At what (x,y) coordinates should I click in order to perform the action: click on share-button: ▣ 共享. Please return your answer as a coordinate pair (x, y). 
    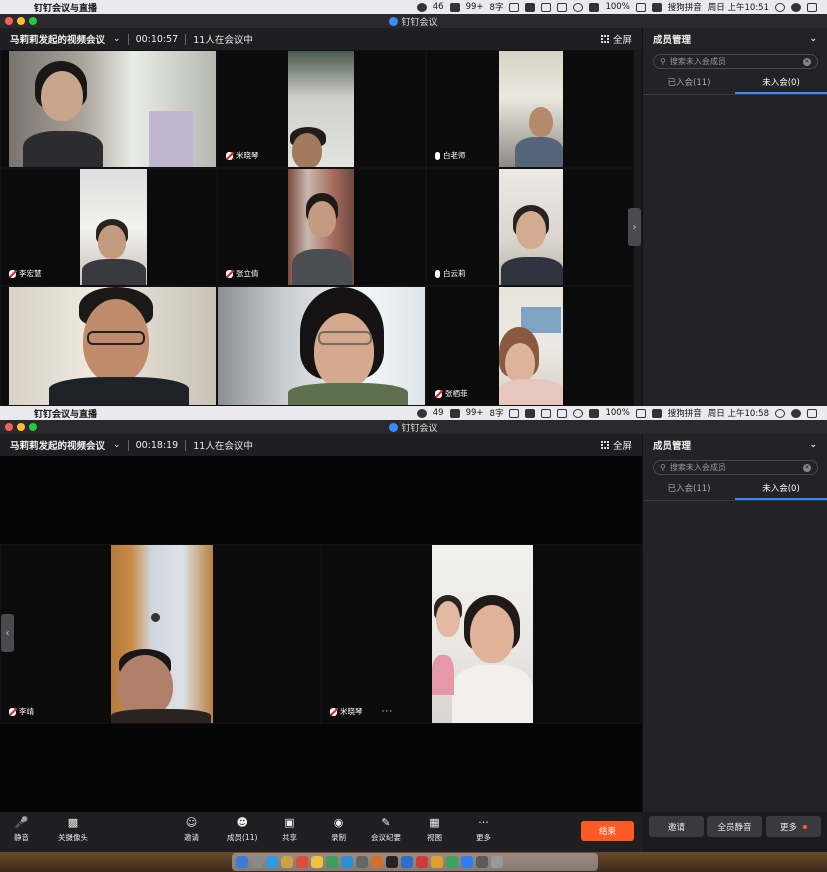
    Looking at the image, I should click on (289, 829).